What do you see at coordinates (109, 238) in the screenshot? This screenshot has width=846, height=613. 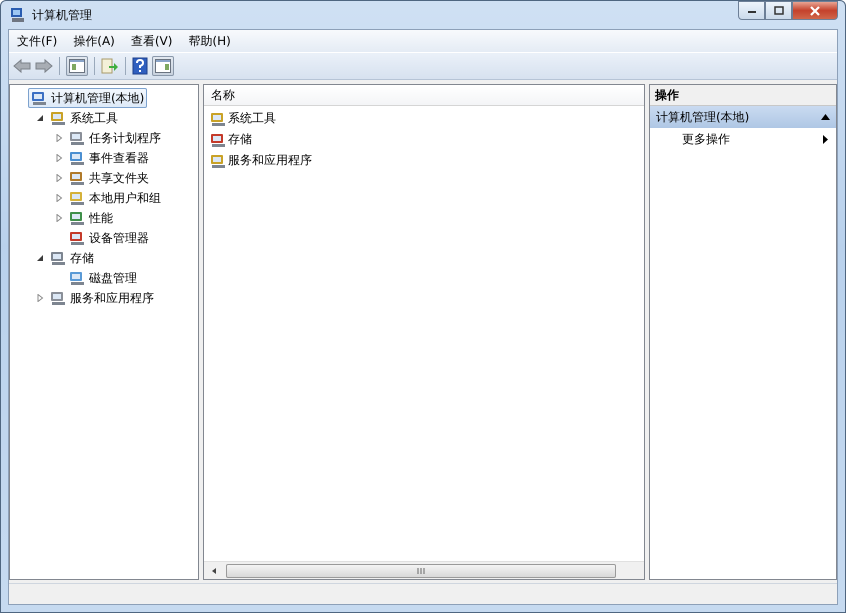 I see `tree-item: 设备管理器` at bounding box center [109, 238].